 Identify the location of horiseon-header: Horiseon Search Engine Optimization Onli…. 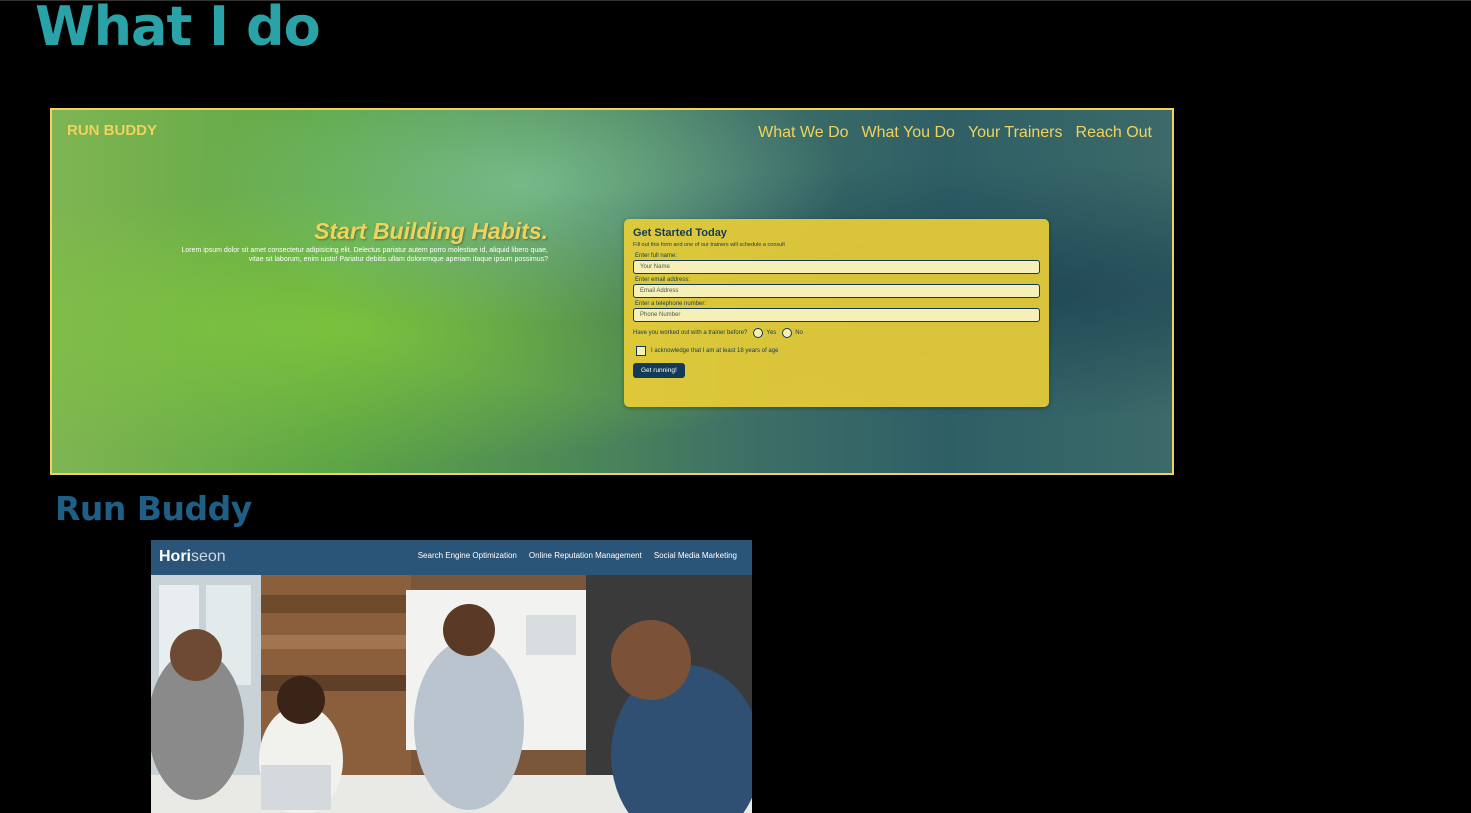
(451, 557).